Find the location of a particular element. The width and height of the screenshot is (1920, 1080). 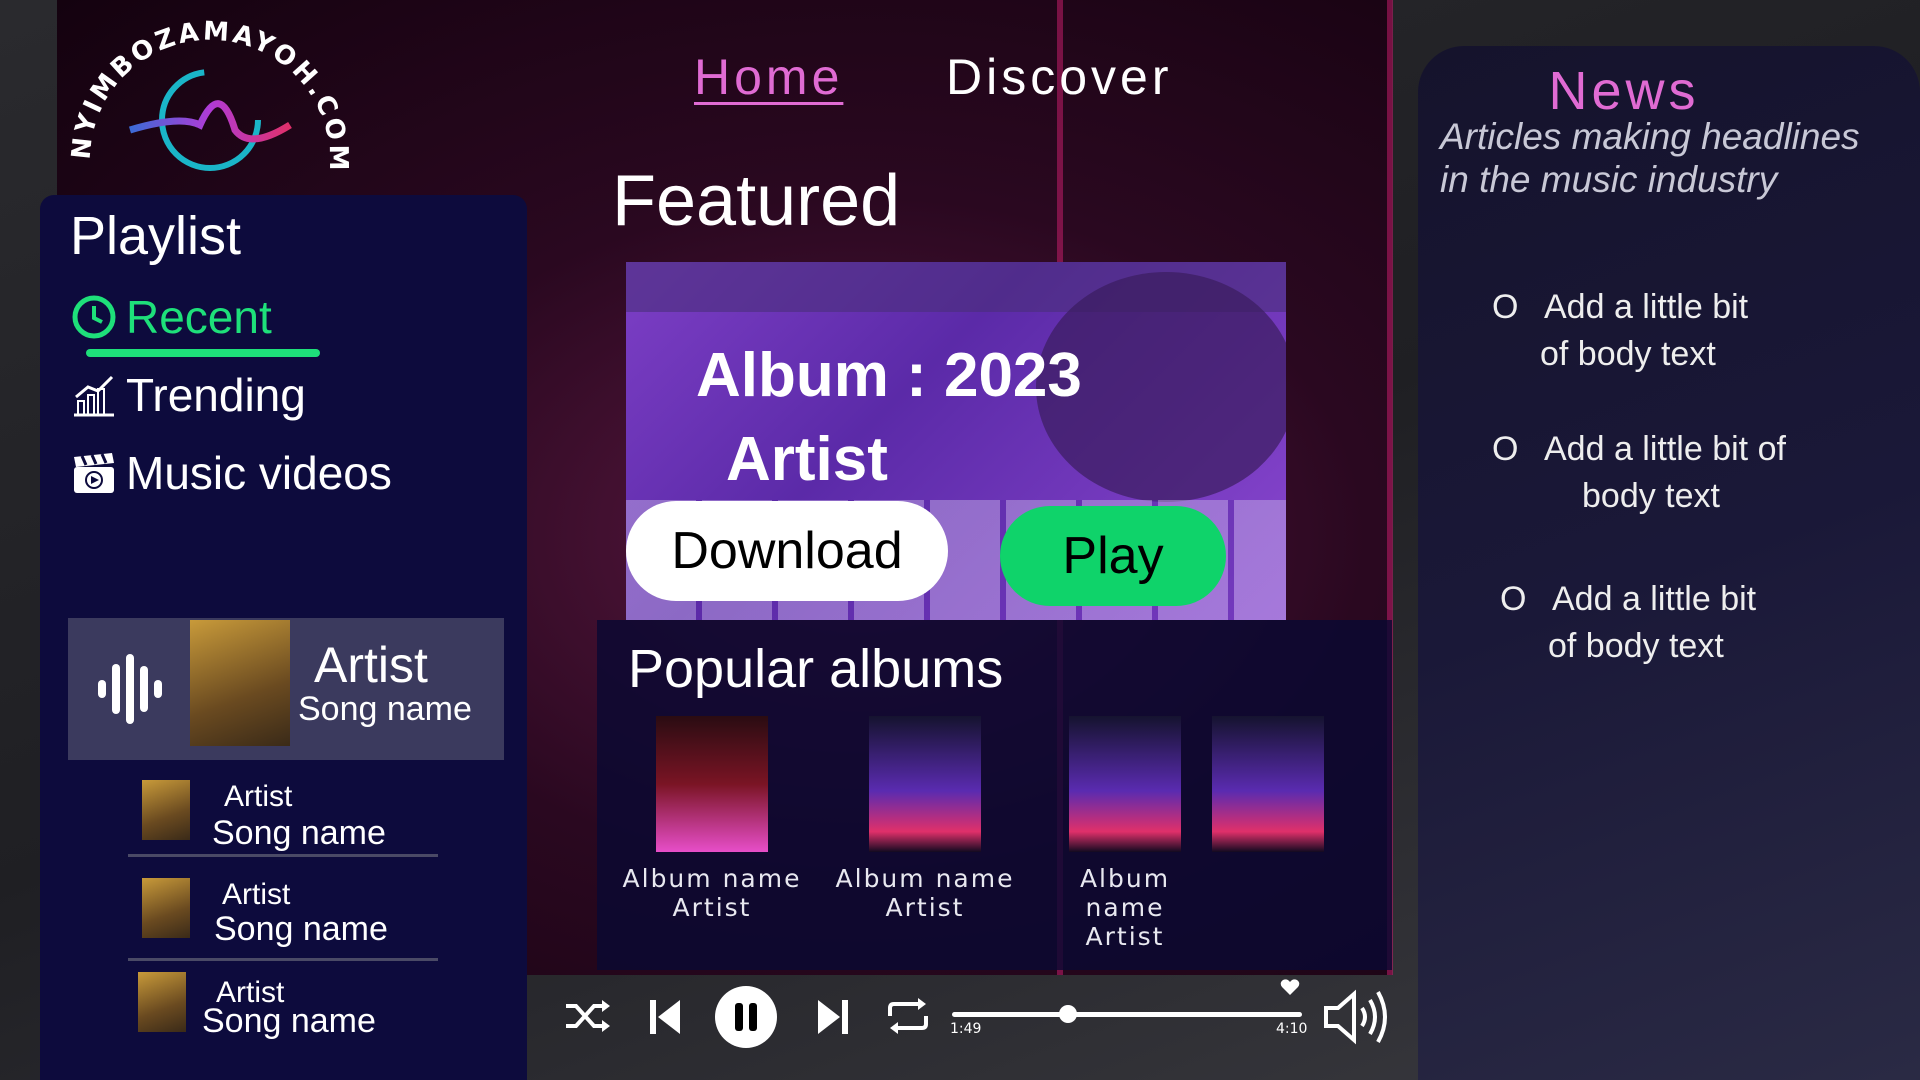

site-logo: NYIMBOZAMAYOH.COM is located at coordinates (210, 103).